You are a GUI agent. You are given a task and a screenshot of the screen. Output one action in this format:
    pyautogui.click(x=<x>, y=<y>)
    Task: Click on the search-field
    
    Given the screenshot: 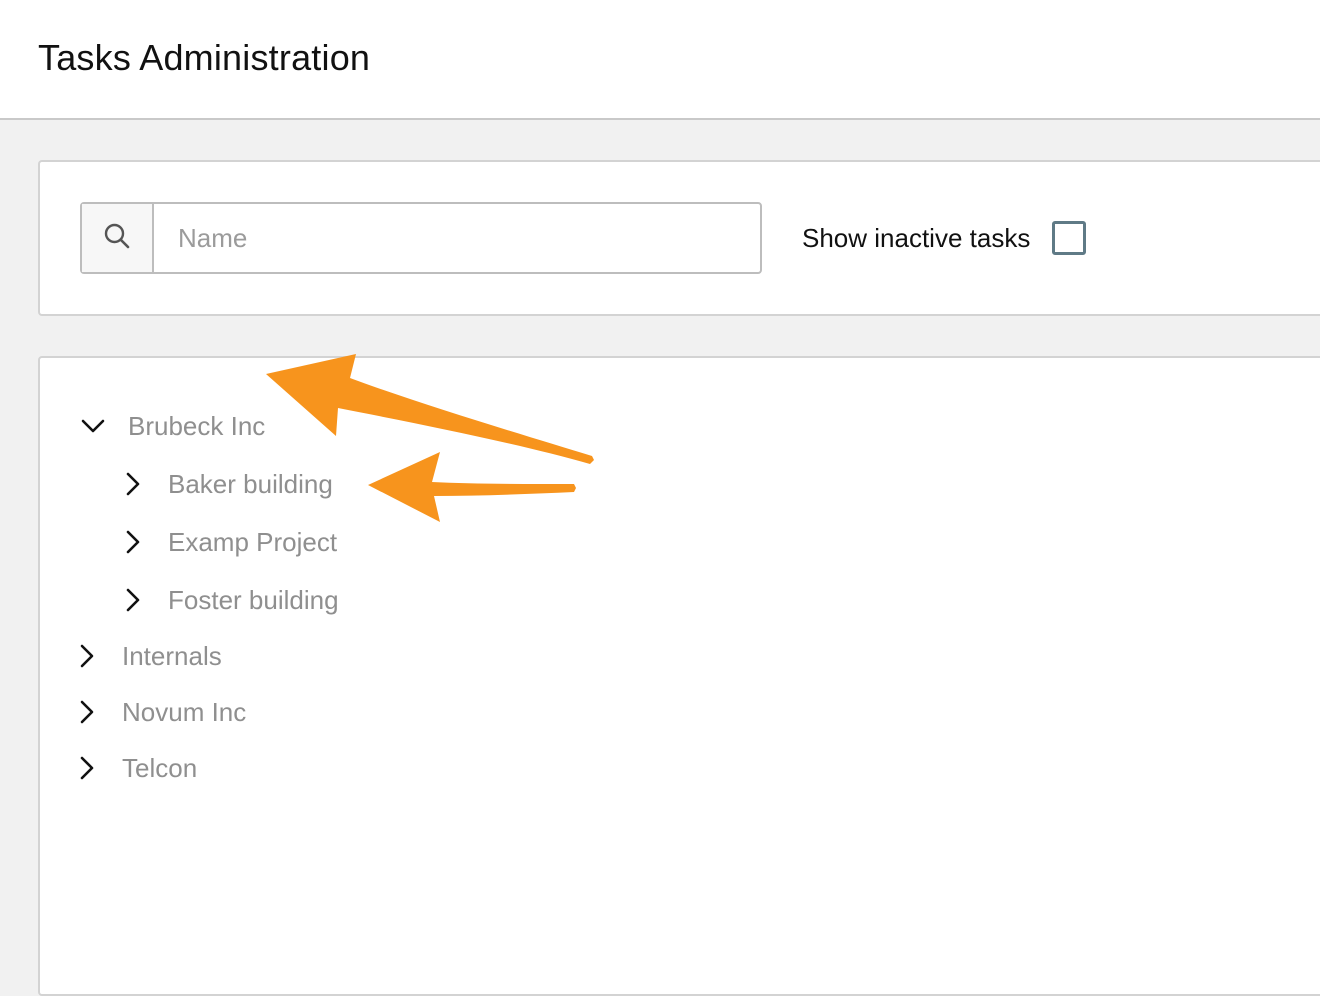 What is the action you would take?
    pyautogui.click(x=421, y=238)
    